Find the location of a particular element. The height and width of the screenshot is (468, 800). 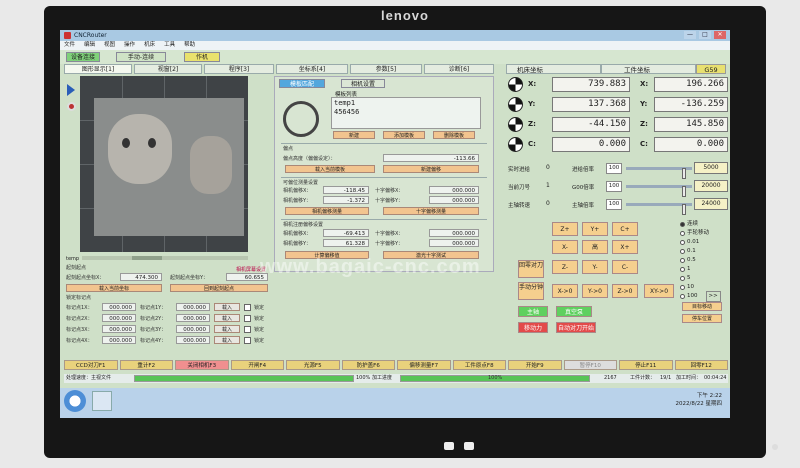

g00-override-slider is located at coordinates (659, 191).